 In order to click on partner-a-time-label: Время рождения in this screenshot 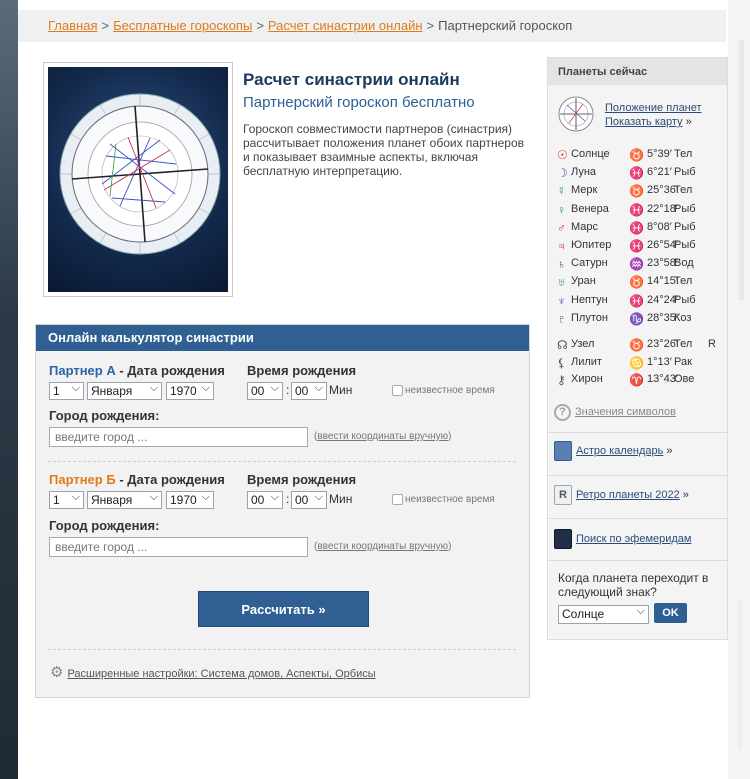, I will do `click(302, 370)`.